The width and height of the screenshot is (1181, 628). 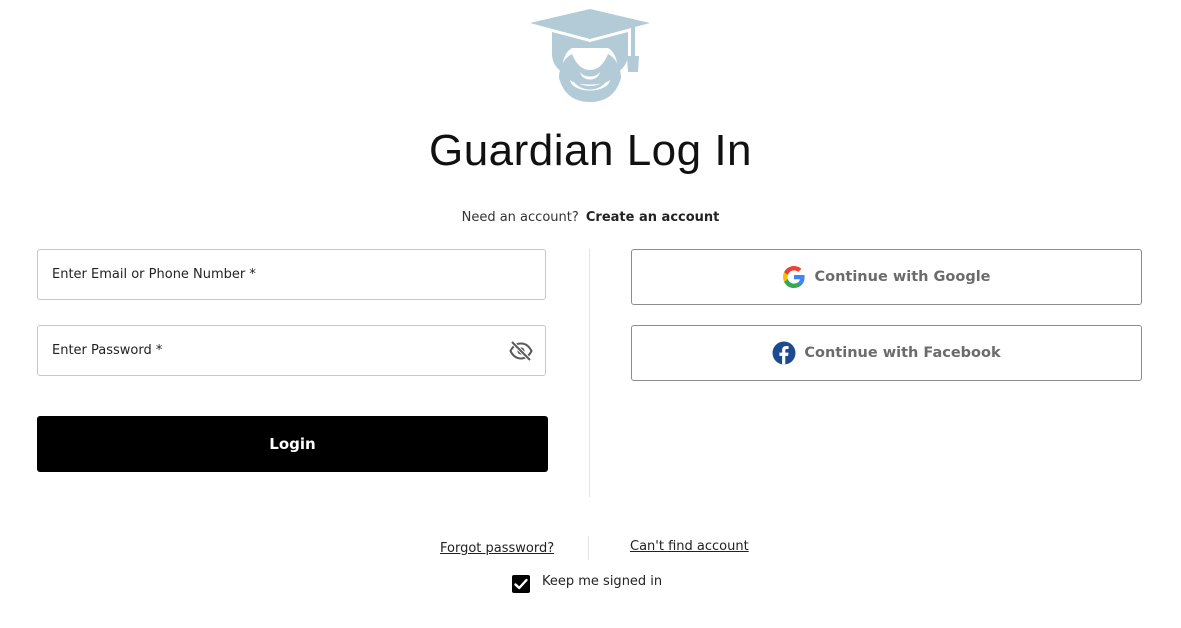 I want to click on vertical-divider, so click(x=589, y=373).